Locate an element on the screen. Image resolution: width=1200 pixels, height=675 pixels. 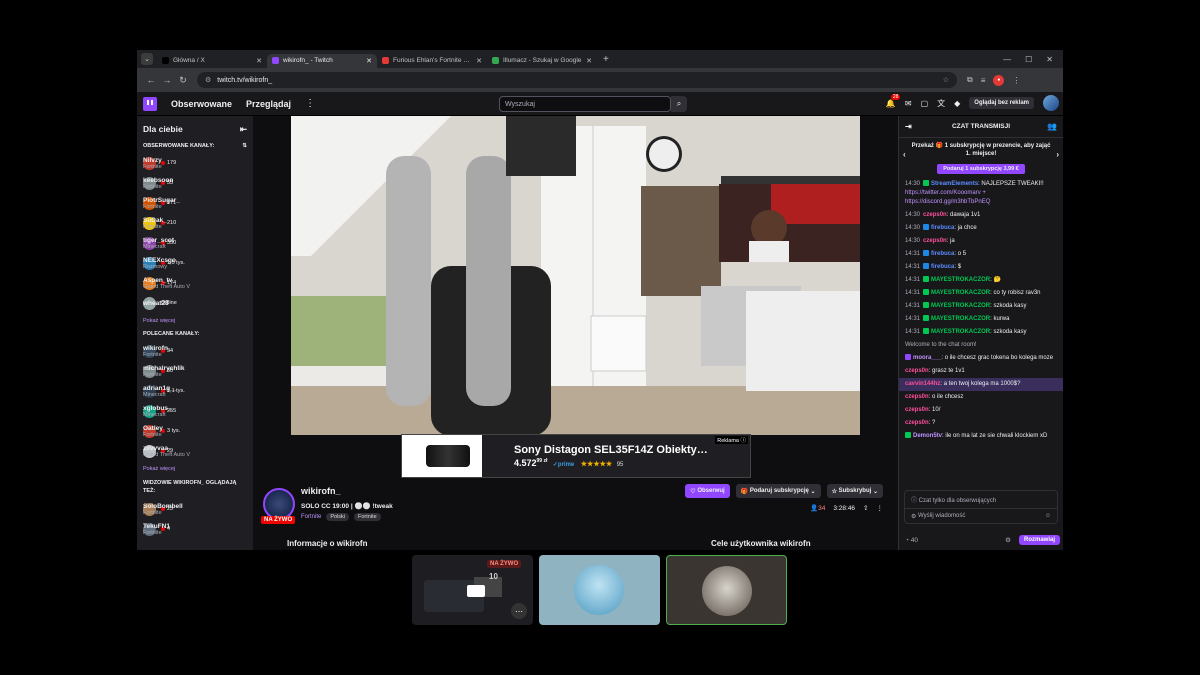
back-icon: ← is located at coordinates (151, 80).